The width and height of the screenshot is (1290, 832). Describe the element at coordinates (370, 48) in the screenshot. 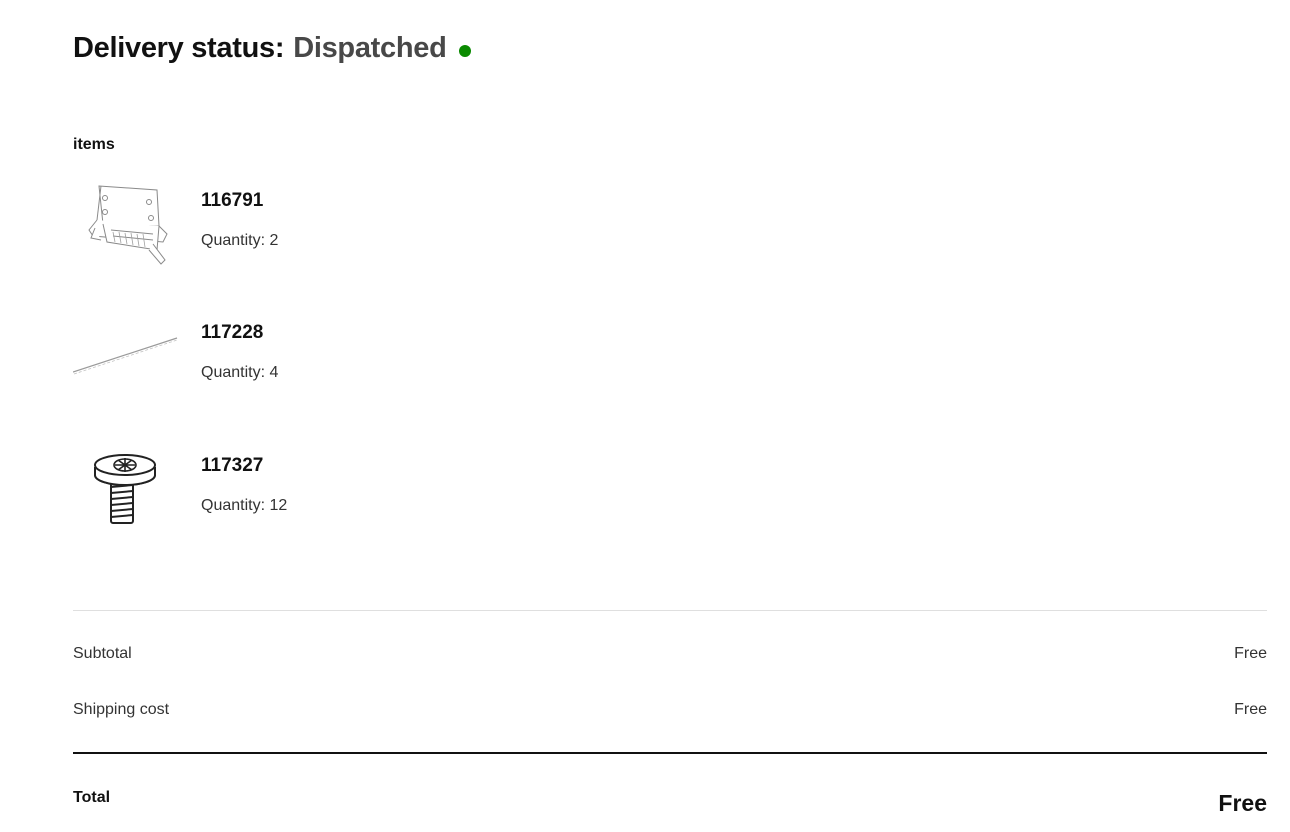

I see `delivery-status-value: Dispatched` at that location.